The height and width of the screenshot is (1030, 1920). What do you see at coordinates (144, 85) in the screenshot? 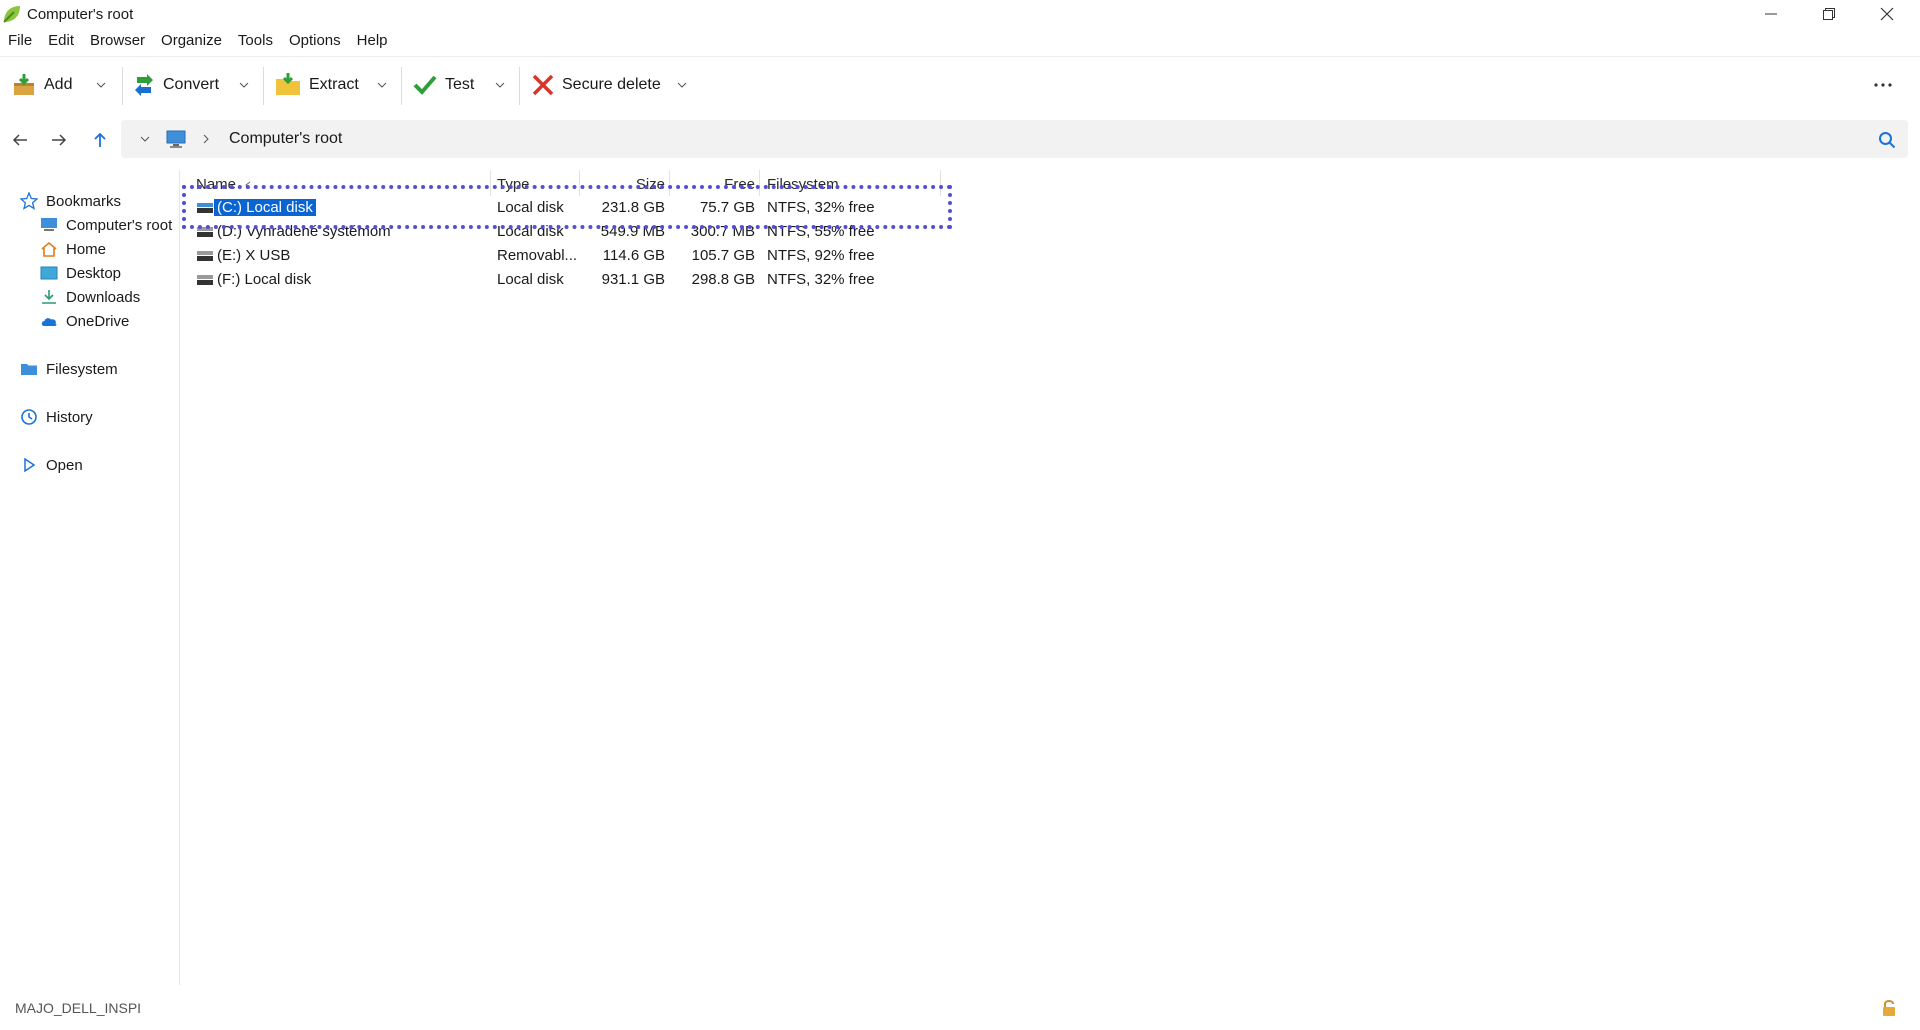
I see `convert-icon` at bounding box center [144, 85].